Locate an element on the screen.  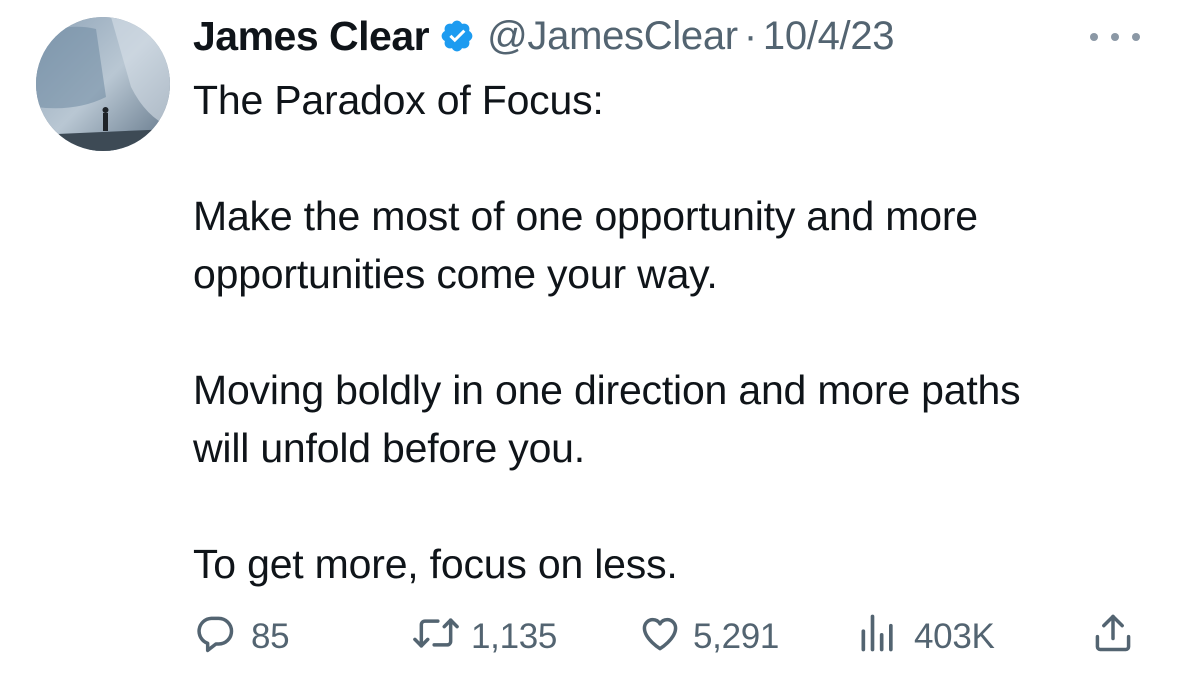
more-options-icon is located at coordinates (1115, 37).